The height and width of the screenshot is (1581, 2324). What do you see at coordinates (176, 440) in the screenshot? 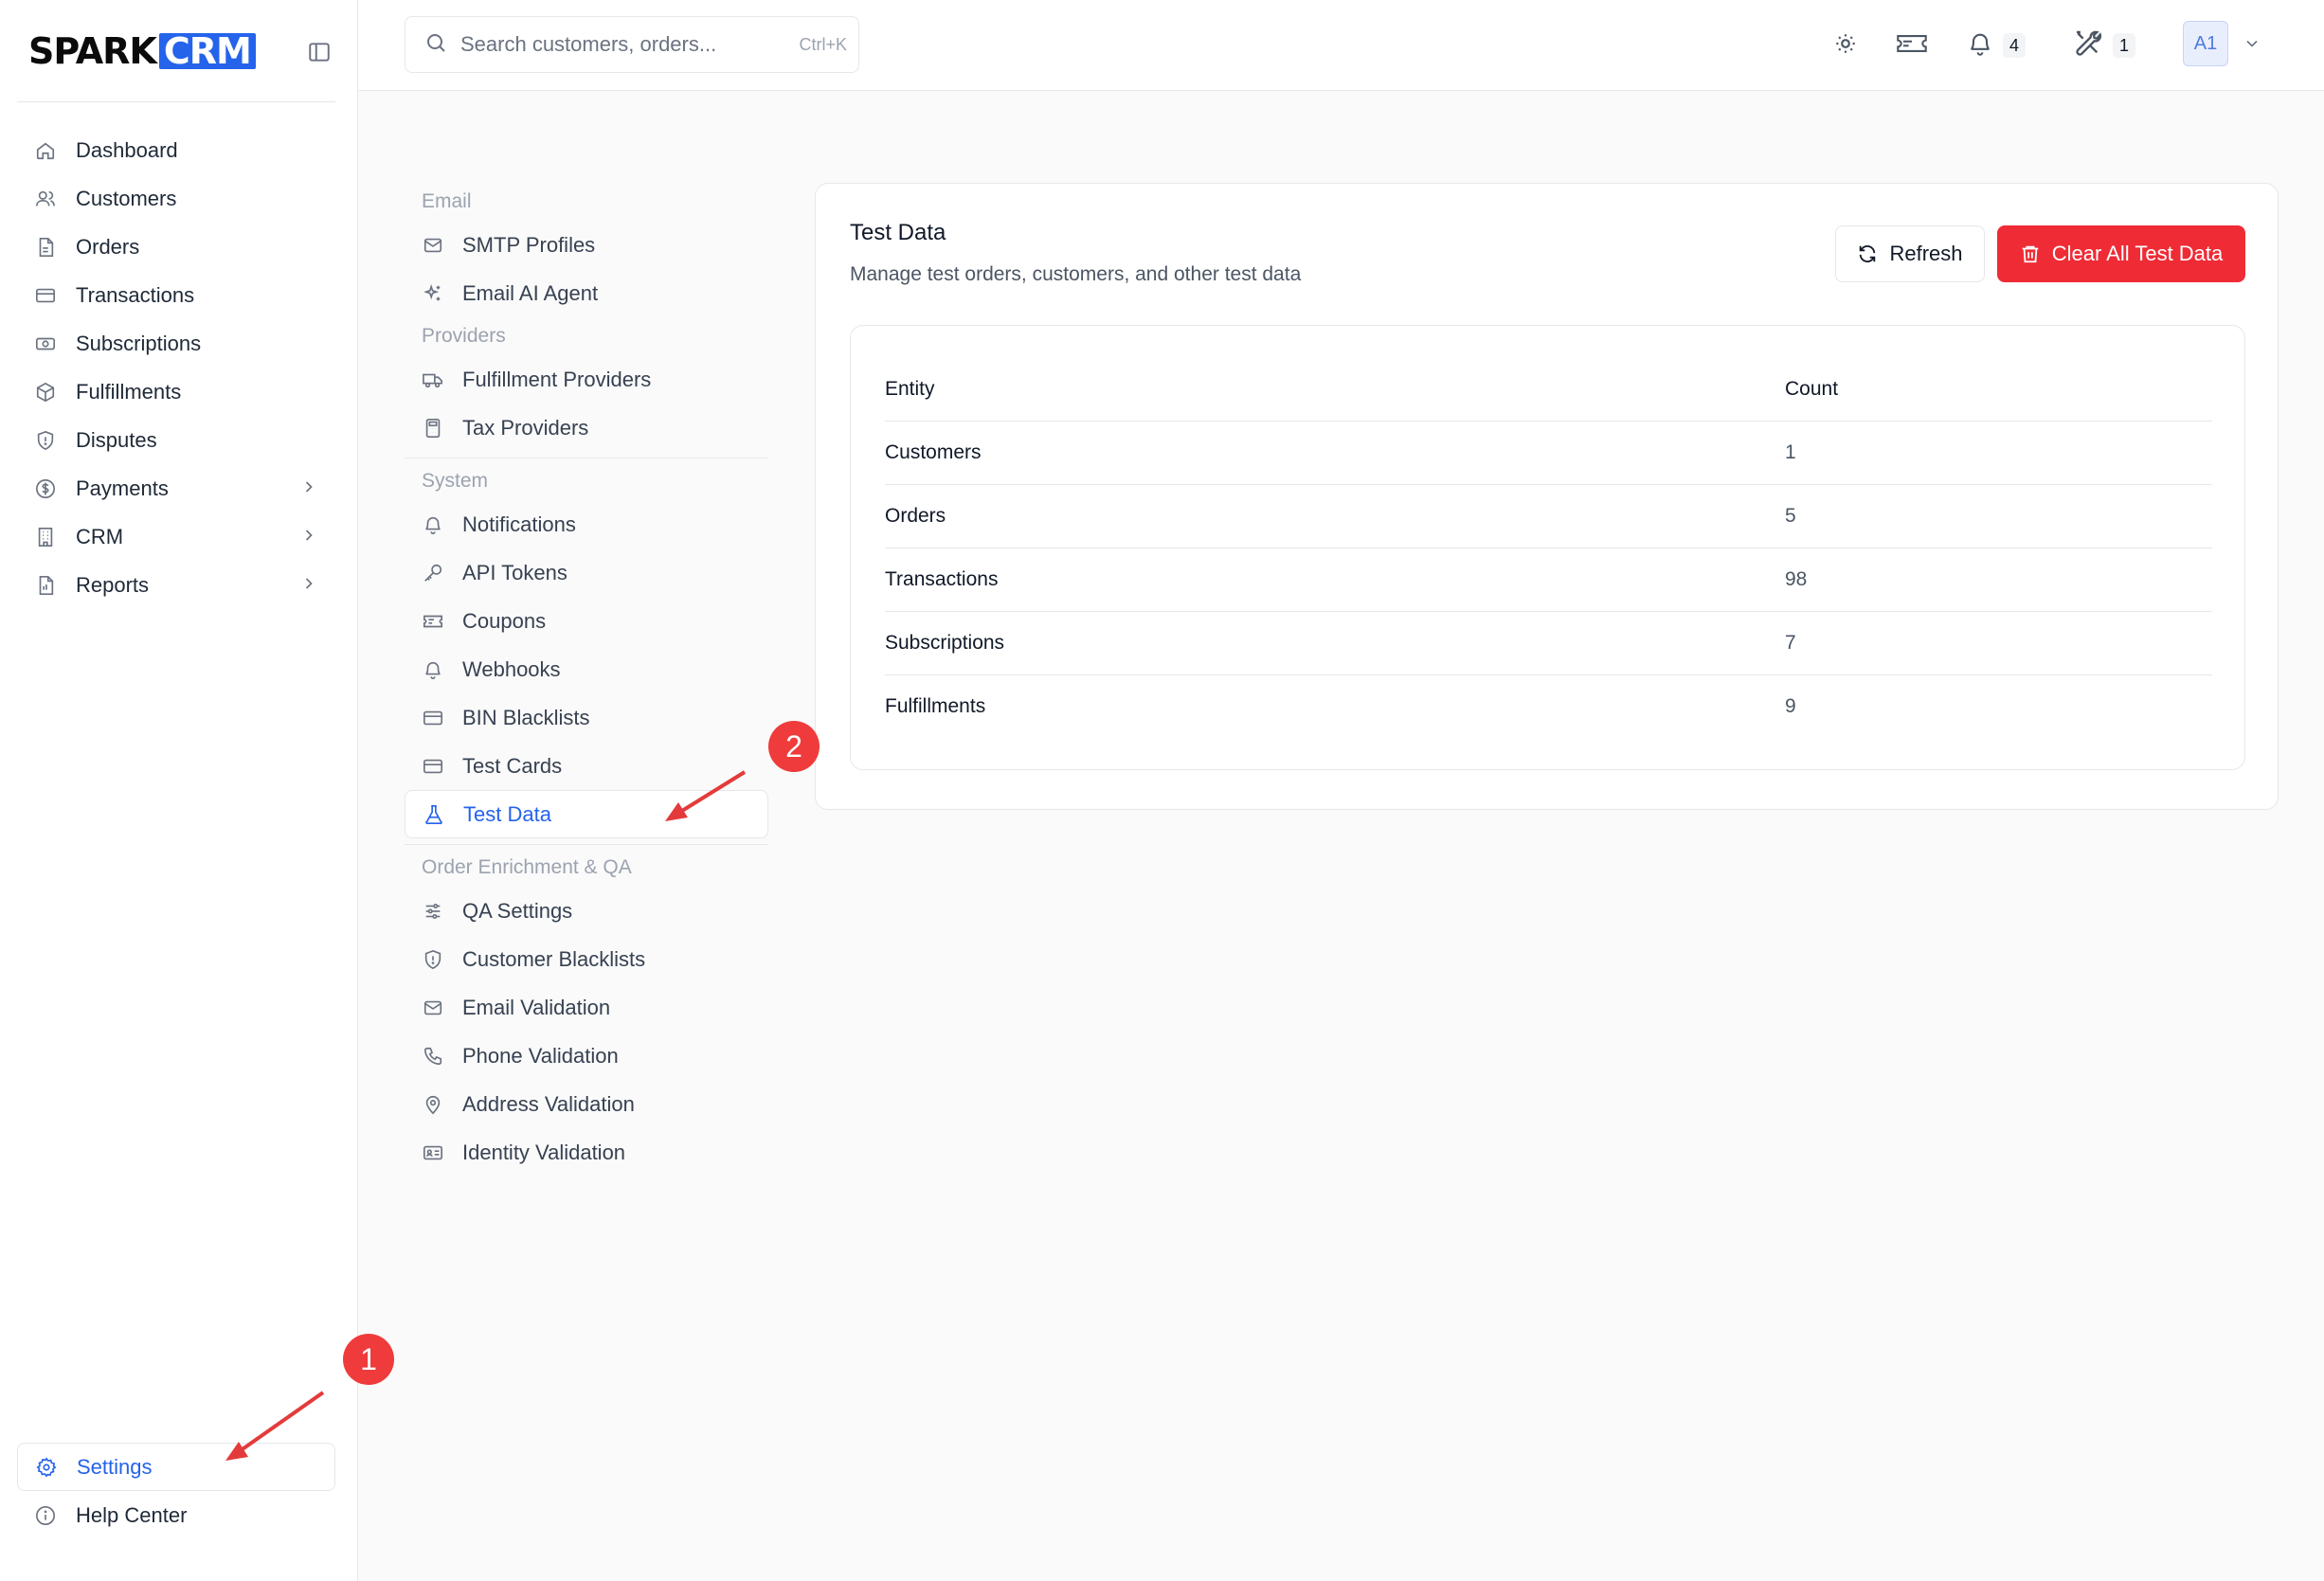
I see `sidebar-item-disputes: Disputes` at bounding box center [176, 440].